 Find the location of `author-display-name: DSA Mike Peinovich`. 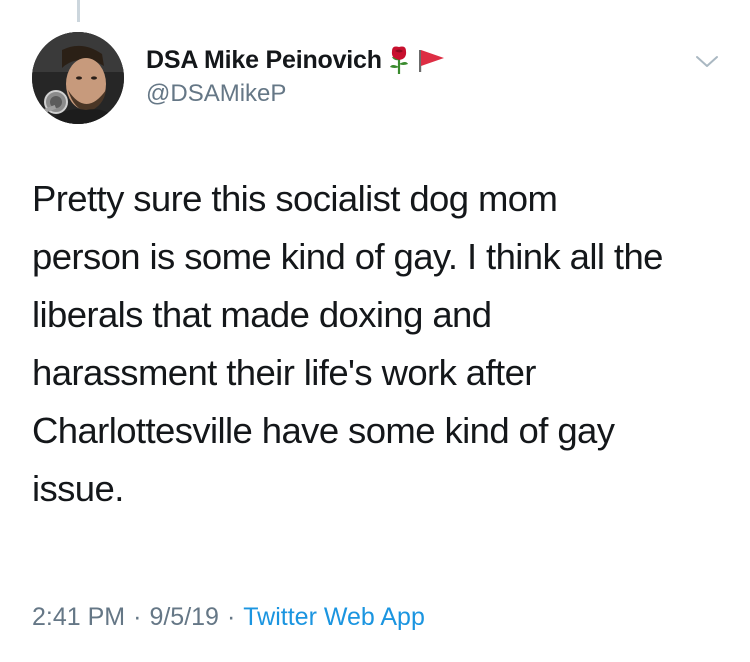

author-display-name: DSA Mike Peinovich is located at coordinates (264, 60).